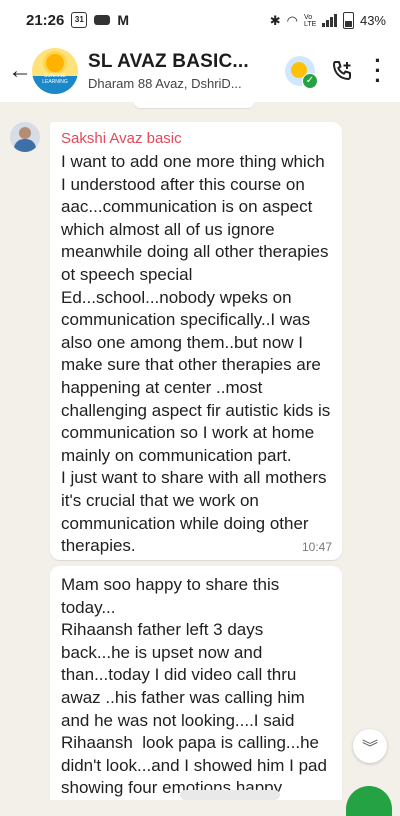  Describe the element at coordinates (79, 20) in the screenshot. I see `calendar-icon: 31` at that location.